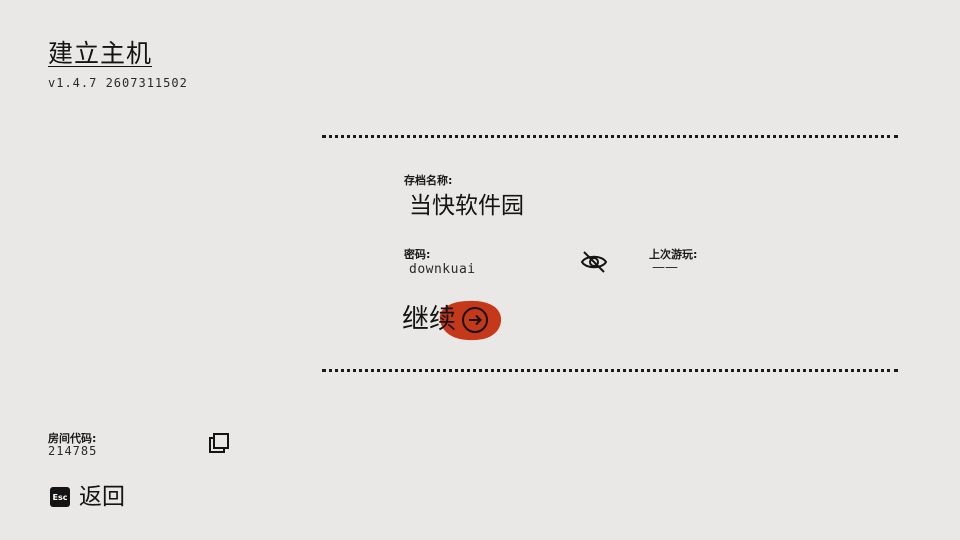  I want to click on bottom-dotted-divider, so click(610, 370).